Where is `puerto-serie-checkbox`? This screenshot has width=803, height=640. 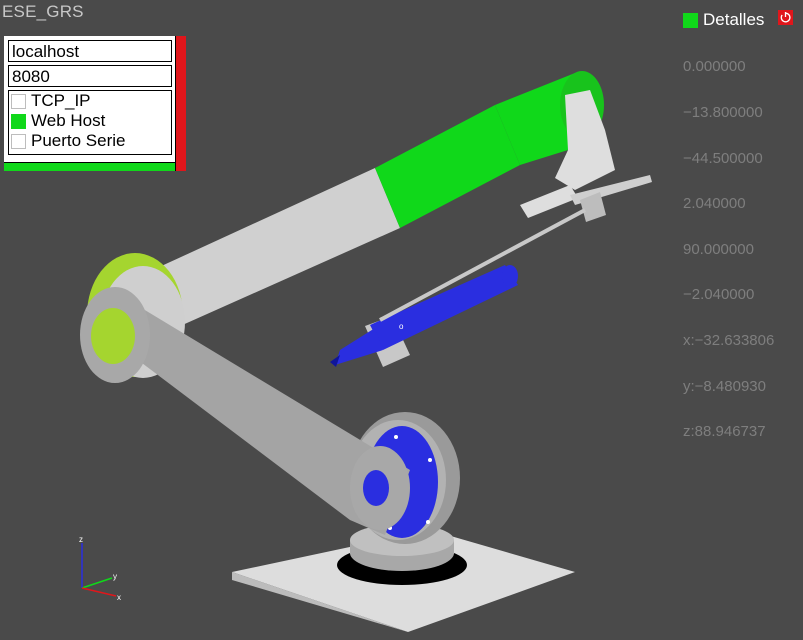 puerto-serie-checkbox is located at coordinates (18, 141).